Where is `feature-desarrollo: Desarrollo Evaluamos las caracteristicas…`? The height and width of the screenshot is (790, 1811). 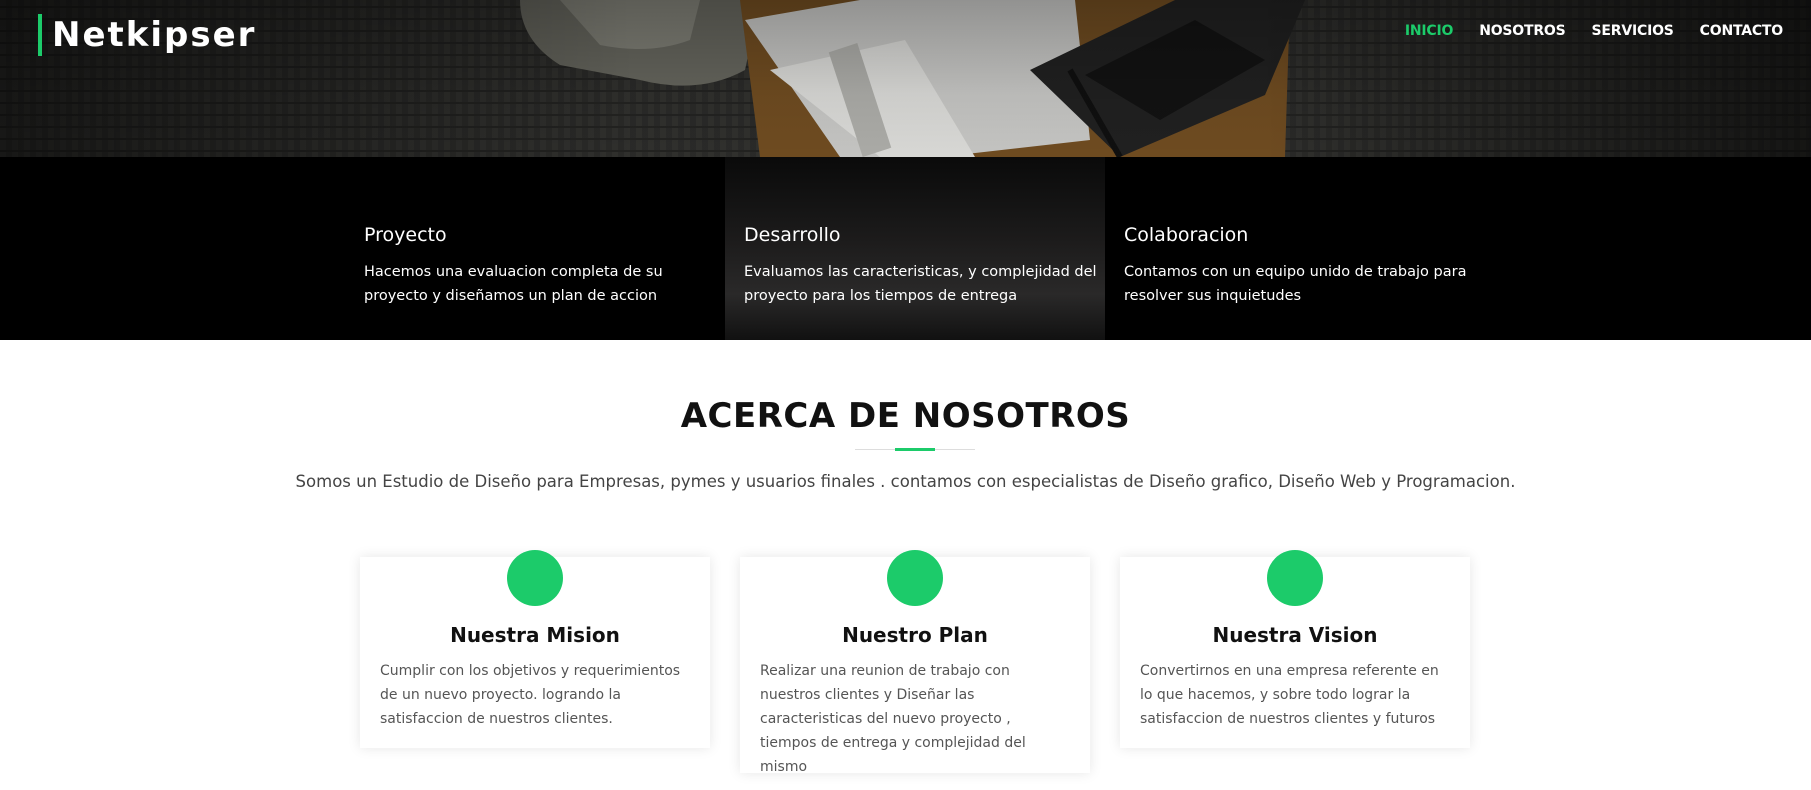 feature-desarrollo: Desarrollo Evaluamos las caracteristicas… is located at coordinates (915, 248).